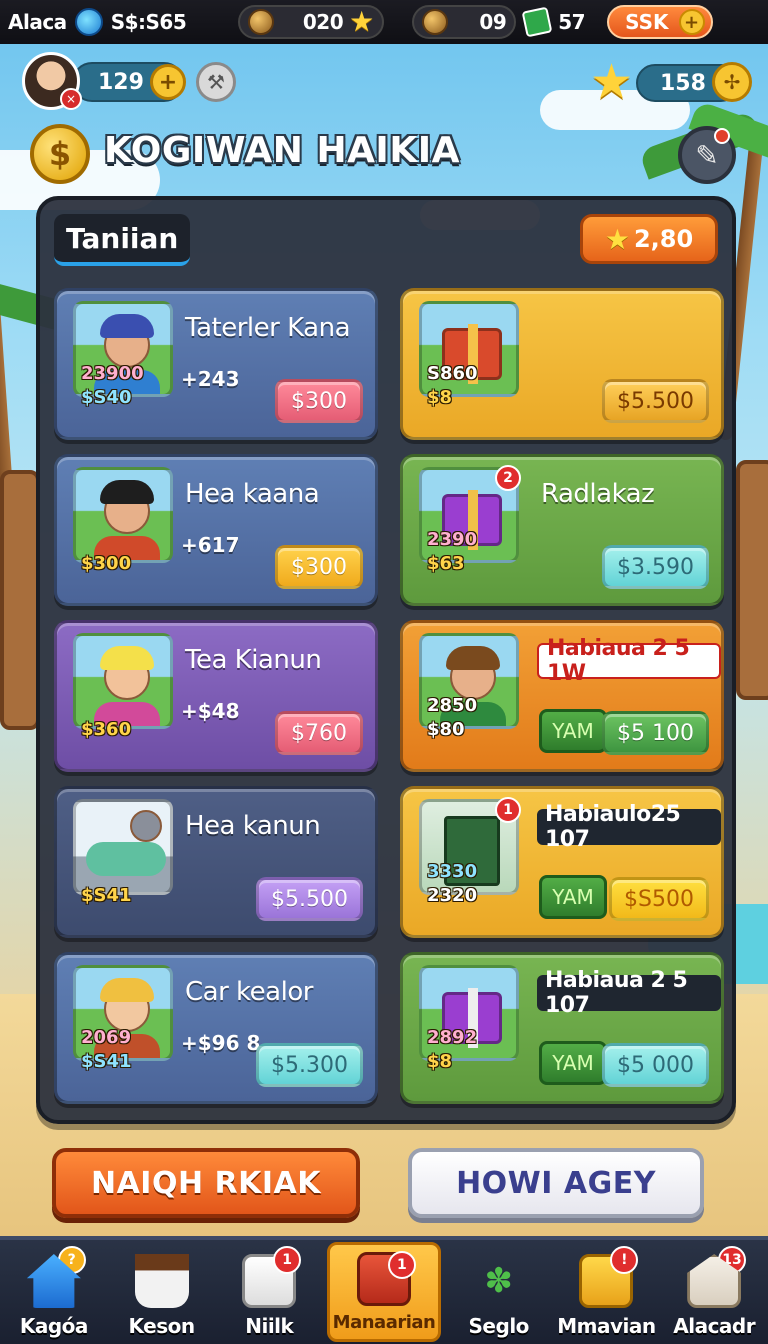 Image resolution: width=768 pixels, height=1344 pixels. Describe the element at coordinates (562, 862) in the screenshot. I see `shop-card: 1 3330 2320 Habiaulo25 107 YAM $S500` at that location.